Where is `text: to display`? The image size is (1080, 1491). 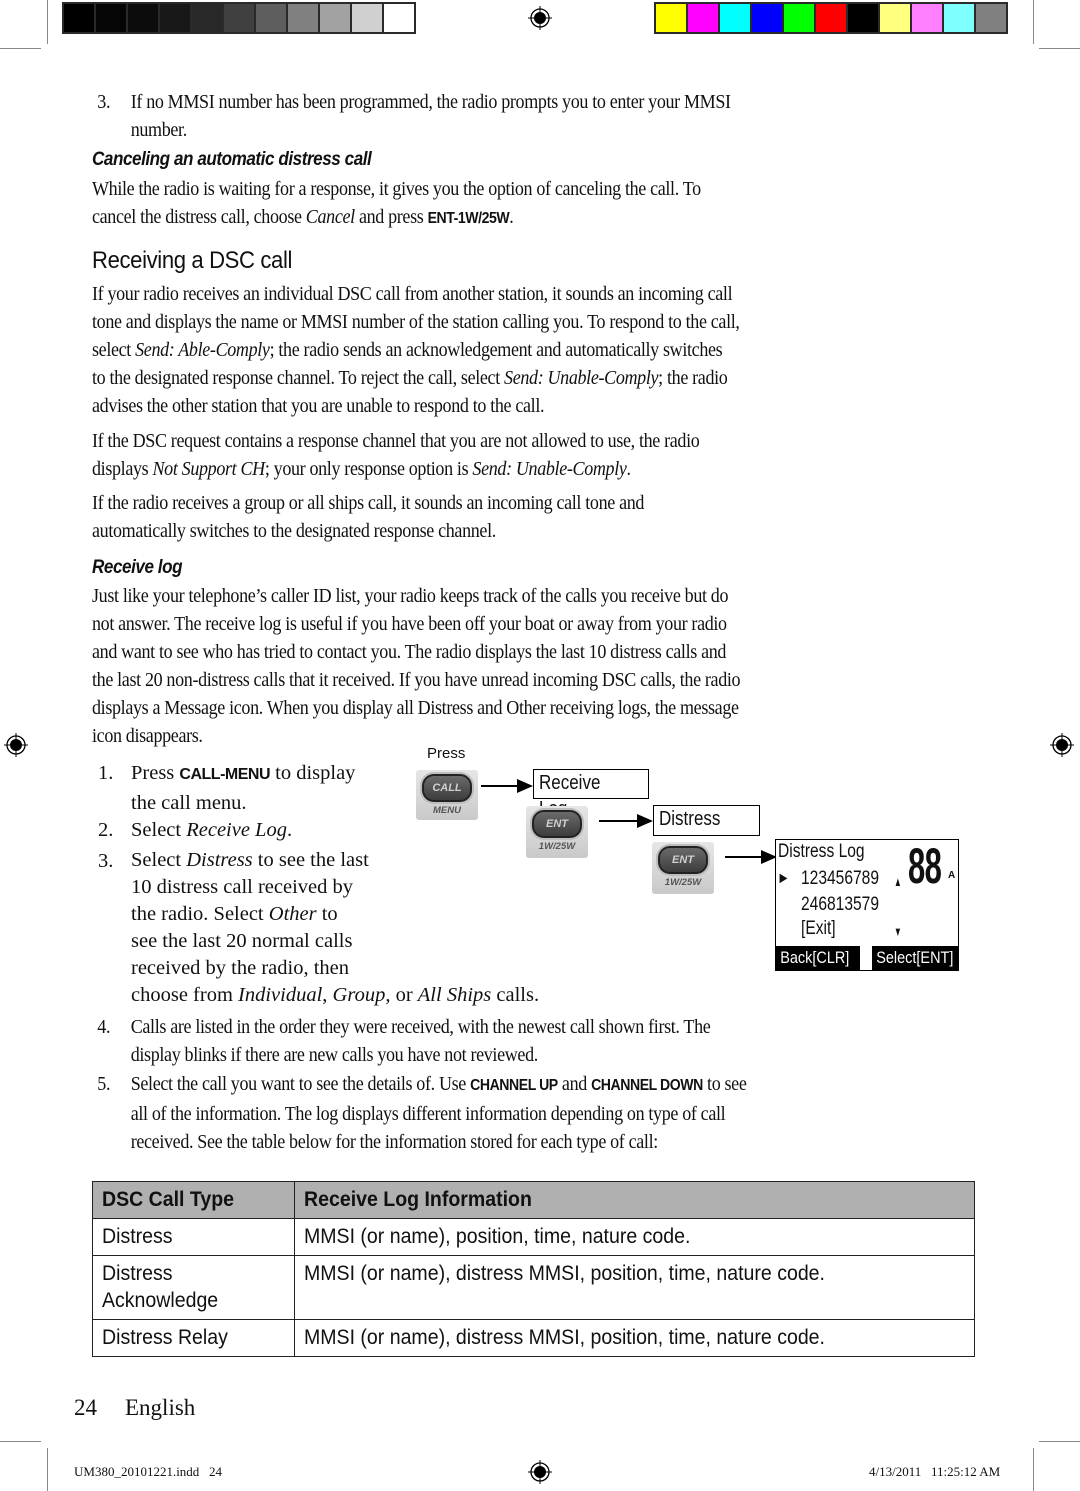 text: to display is located at coordinates (313, 773).